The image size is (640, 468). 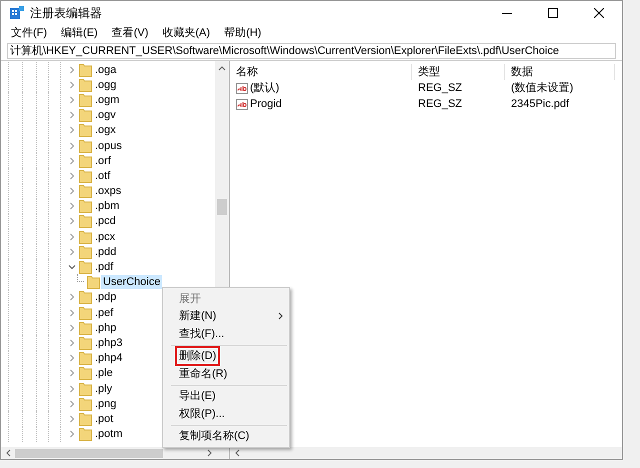 I want to click on tree-item: .pdp, so click(x=105, y=297).